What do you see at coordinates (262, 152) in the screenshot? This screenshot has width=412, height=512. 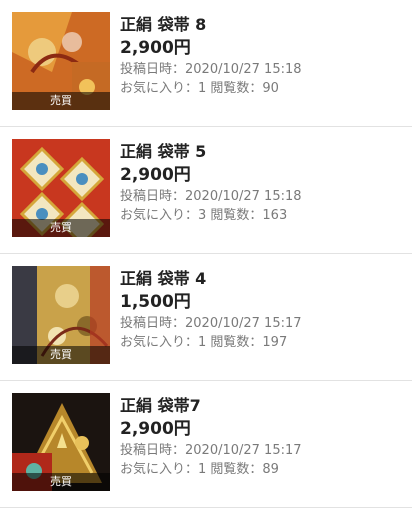 I see `listing-title: 正絹 袋帯 5` at bounding box center [262, 152].